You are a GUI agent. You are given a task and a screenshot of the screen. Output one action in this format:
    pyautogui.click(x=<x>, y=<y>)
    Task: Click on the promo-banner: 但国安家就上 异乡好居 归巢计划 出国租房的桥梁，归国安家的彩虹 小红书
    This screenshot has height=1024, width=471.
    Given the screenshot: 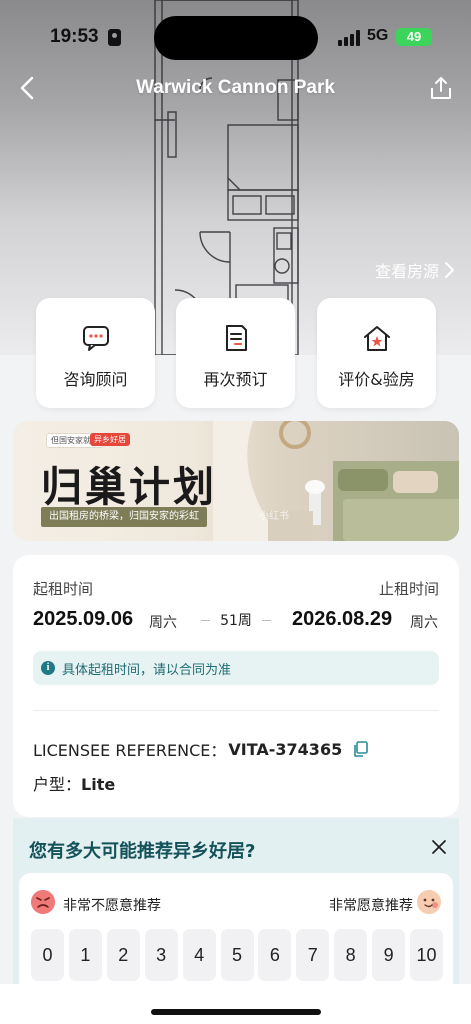 What is the action you would take?
    pyautogui.click(x=236, y=481)
    